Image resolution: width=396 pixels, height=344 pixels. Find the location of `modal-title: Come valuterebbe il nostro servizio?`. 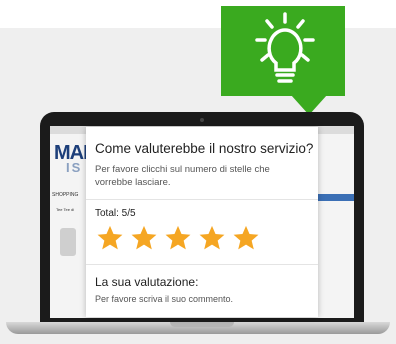

modal-title: Come valuterebbe il nostro servizio? is located at coordinates (204, 148).